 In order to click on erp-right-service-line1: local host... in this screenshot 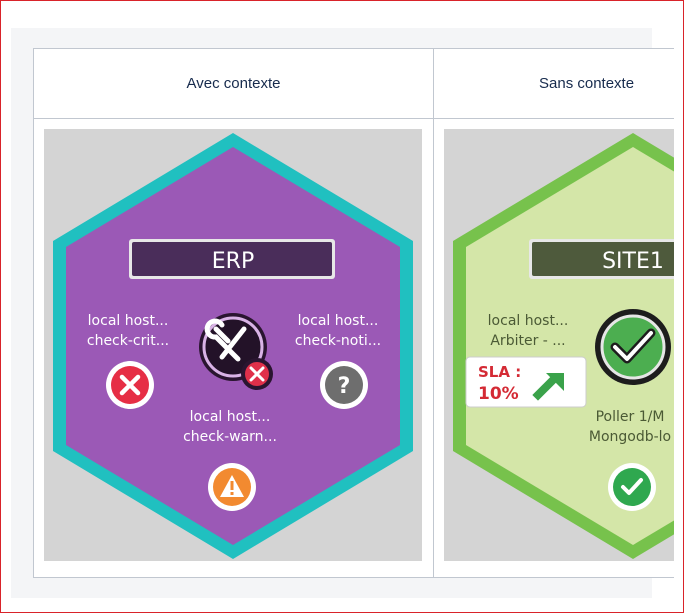, I will do `click(338, 321)`.